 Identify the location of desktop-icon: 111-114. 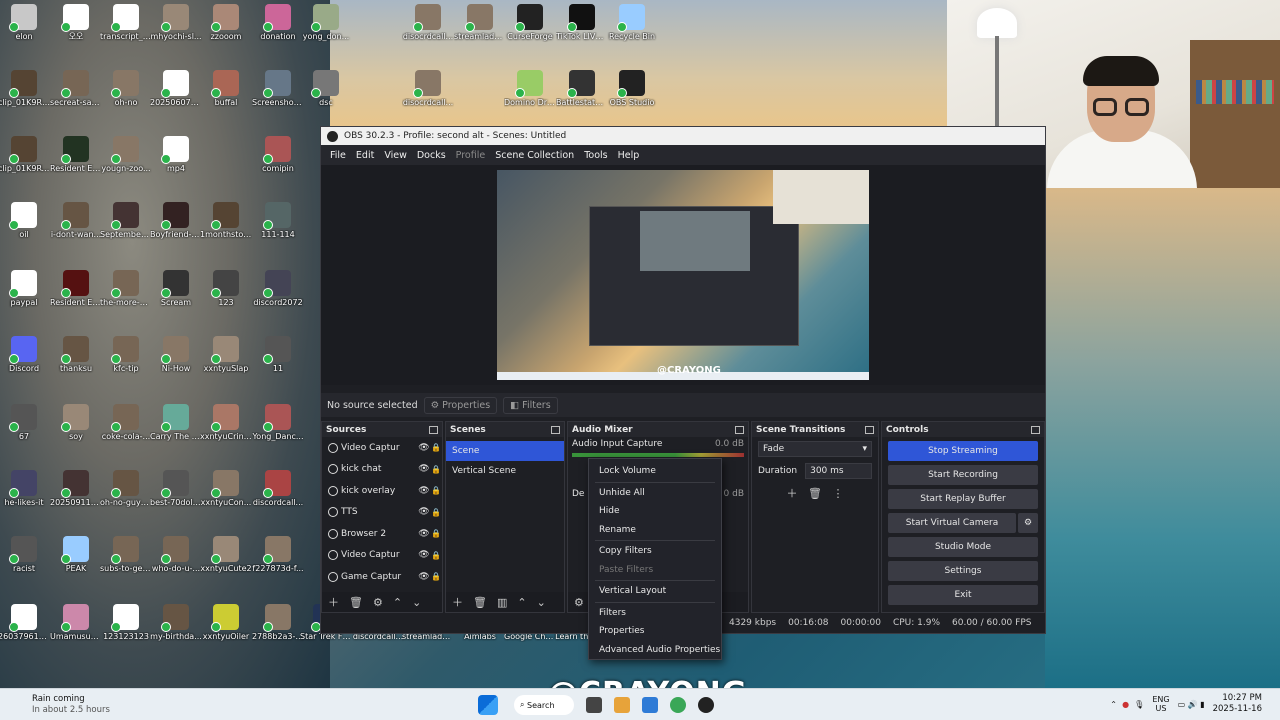
(278, 221).